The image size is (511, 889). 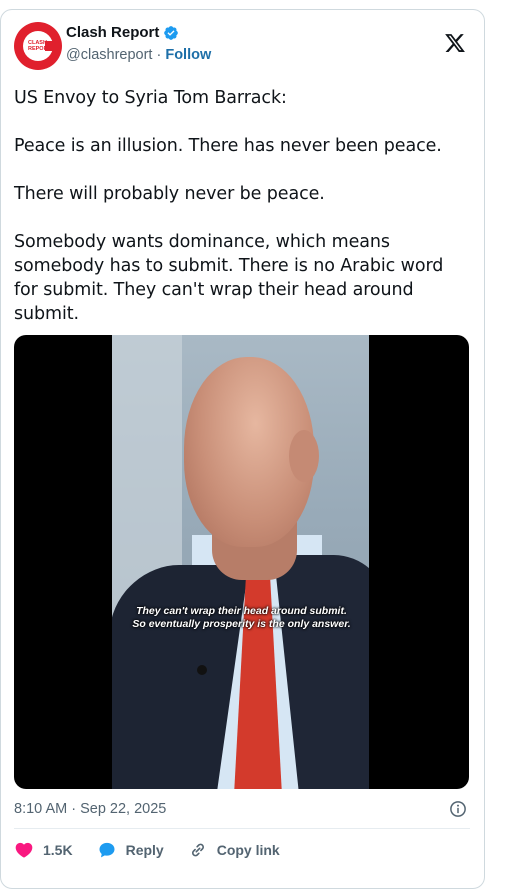 I want to click on verified-badge-icon, so click(x=171, y=32).